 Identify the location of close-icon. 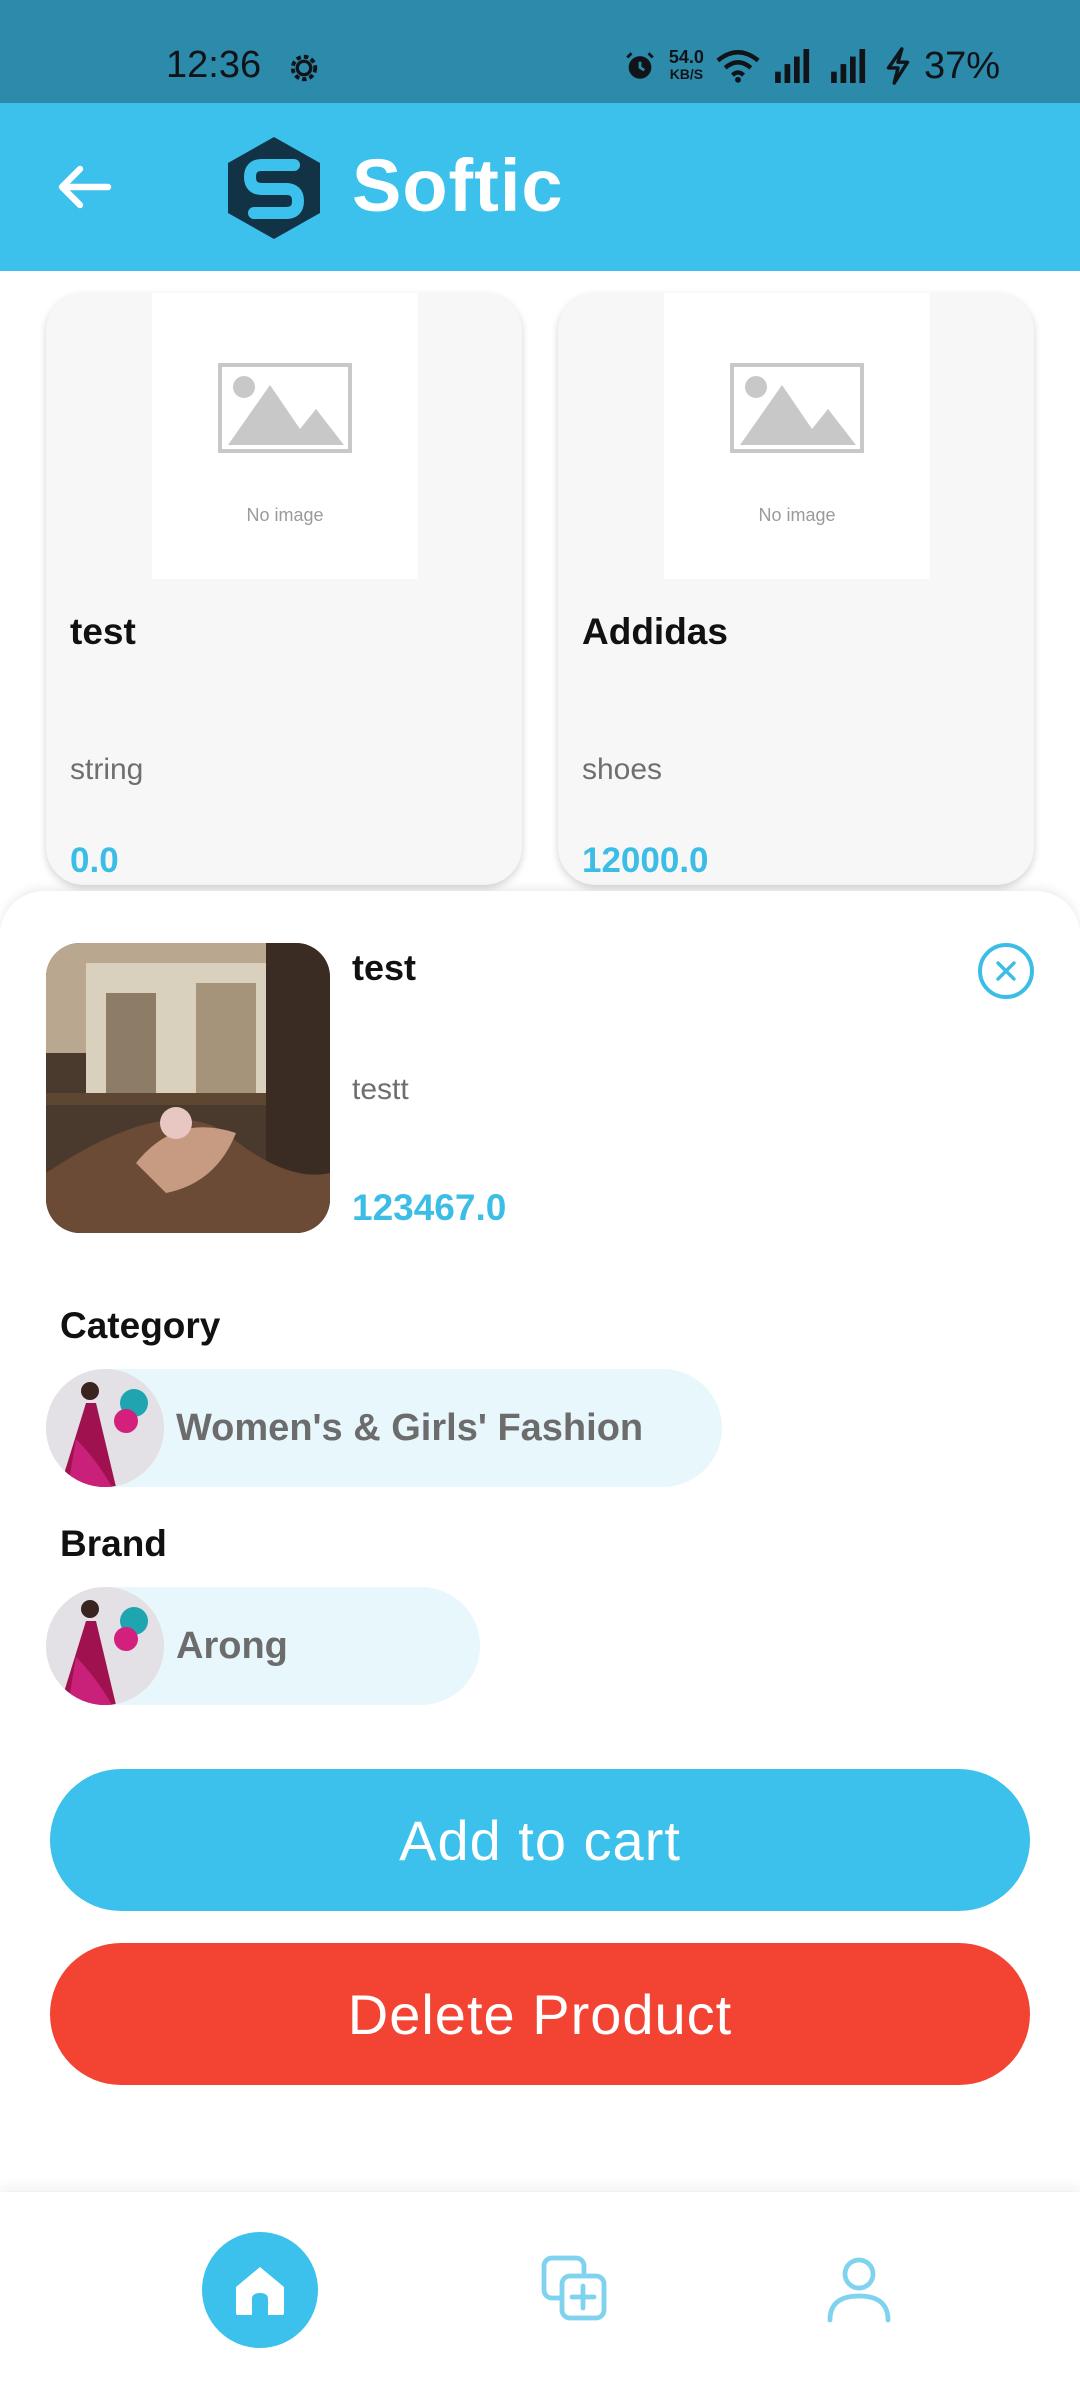
(1006, 971).